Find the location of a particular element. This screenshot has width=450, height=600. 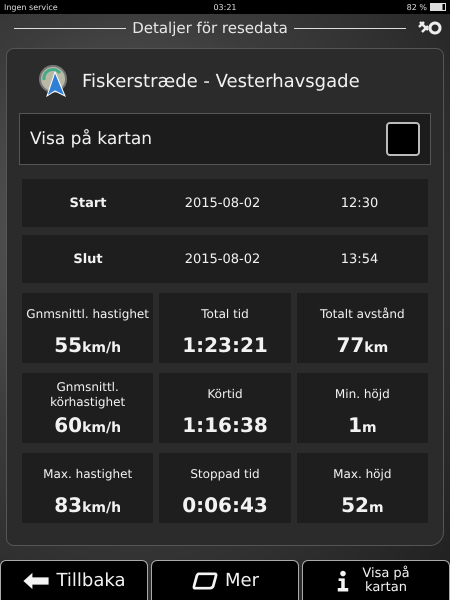

clock-text: 03:21 is located at coordinates (225, 7).